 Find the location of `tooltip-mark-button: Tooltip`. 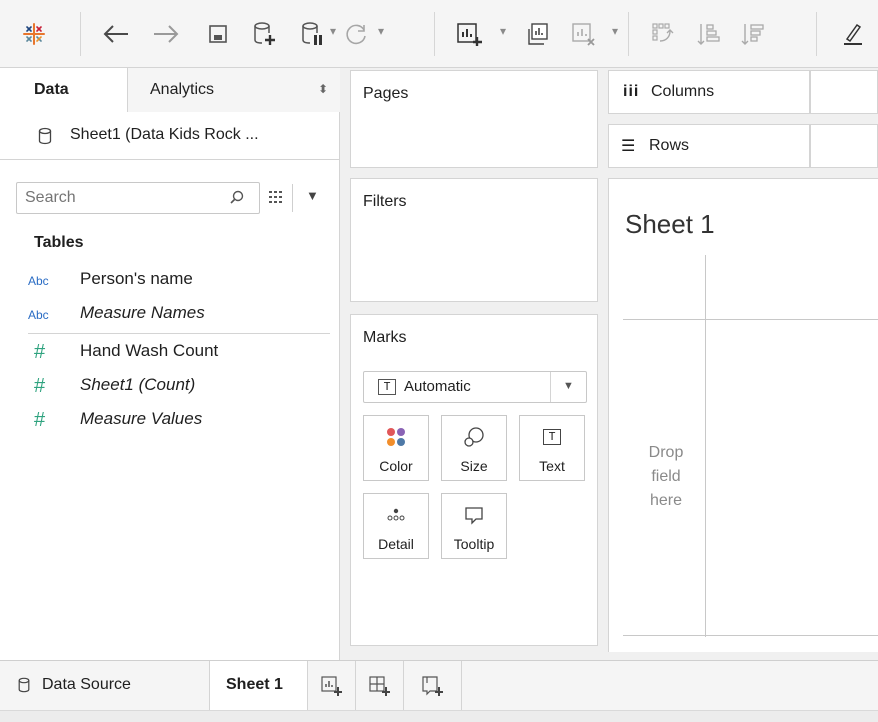

tooltip-mark-button: Tooltip is located at coordinates (474, 526).